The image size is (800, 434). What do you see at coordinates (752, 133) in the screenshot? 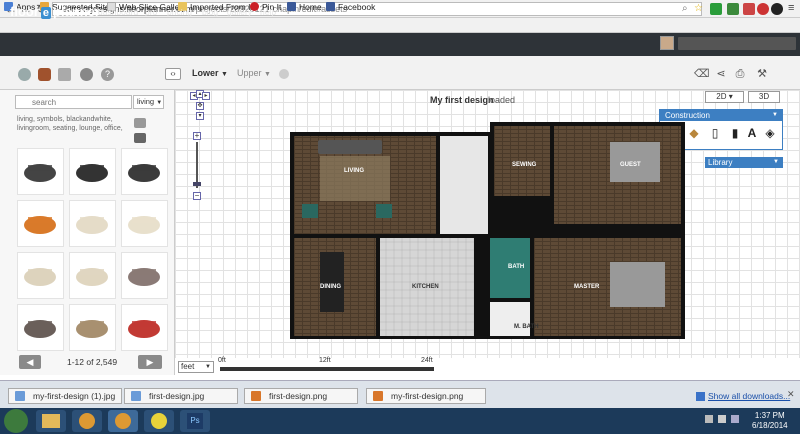
I see `text-tool-icon: A` at bounding box center [752, 133].